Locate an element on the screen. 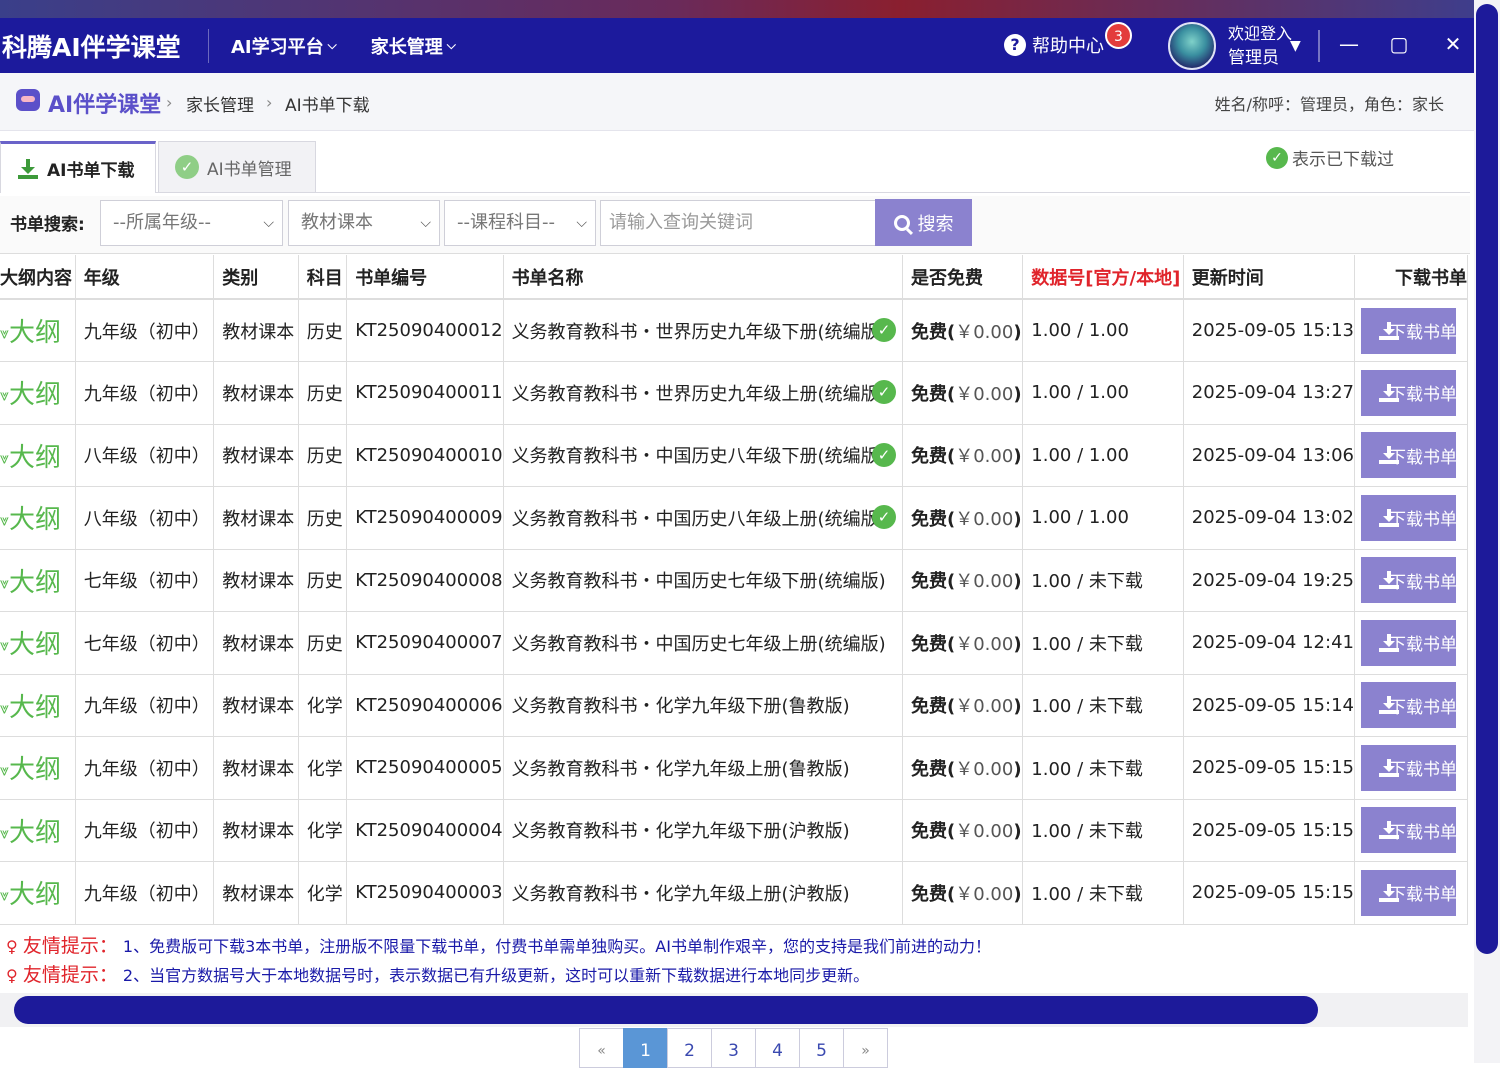 This screenshot has width=1500, height=1073. cell-name: 义务教育教科书・化学九年级上册(沪教版) is located at coordinates (703, 893).